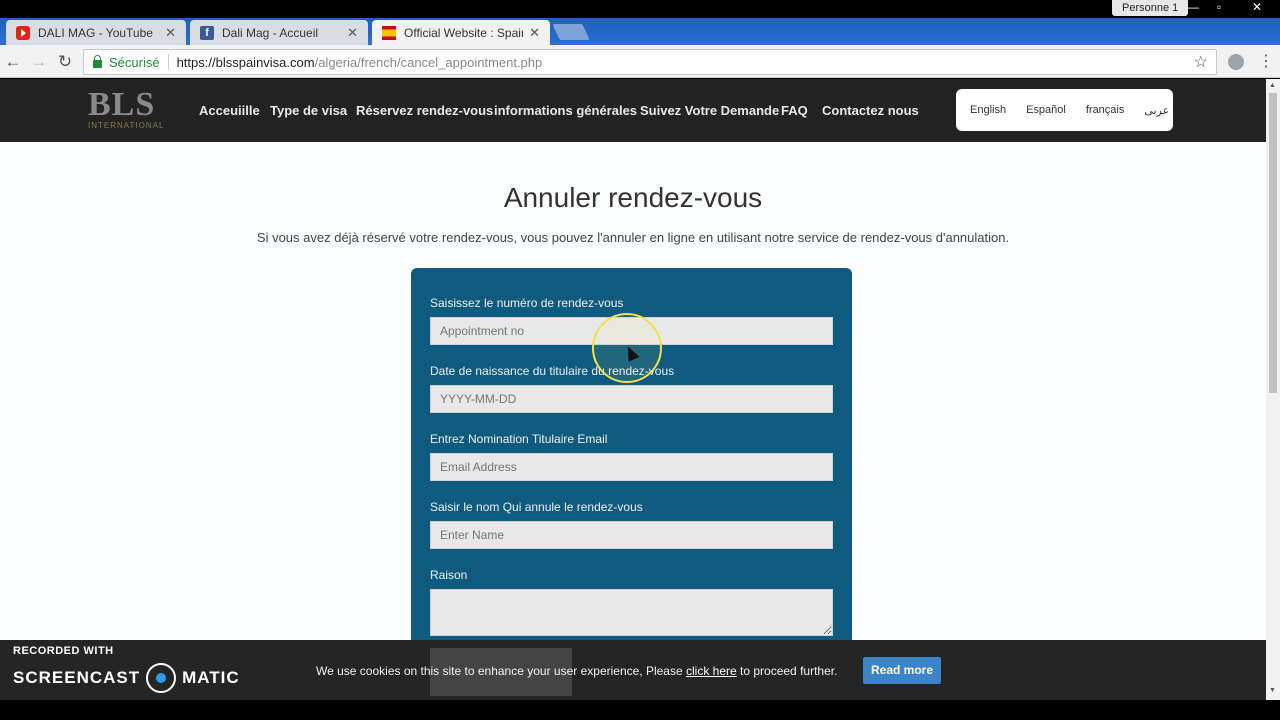 This screenshot has height=720, width=1280. Describe the element at coordinates (787, 671) in the screenshot. I see `cookie-text-after: to proceed further.` at that location.